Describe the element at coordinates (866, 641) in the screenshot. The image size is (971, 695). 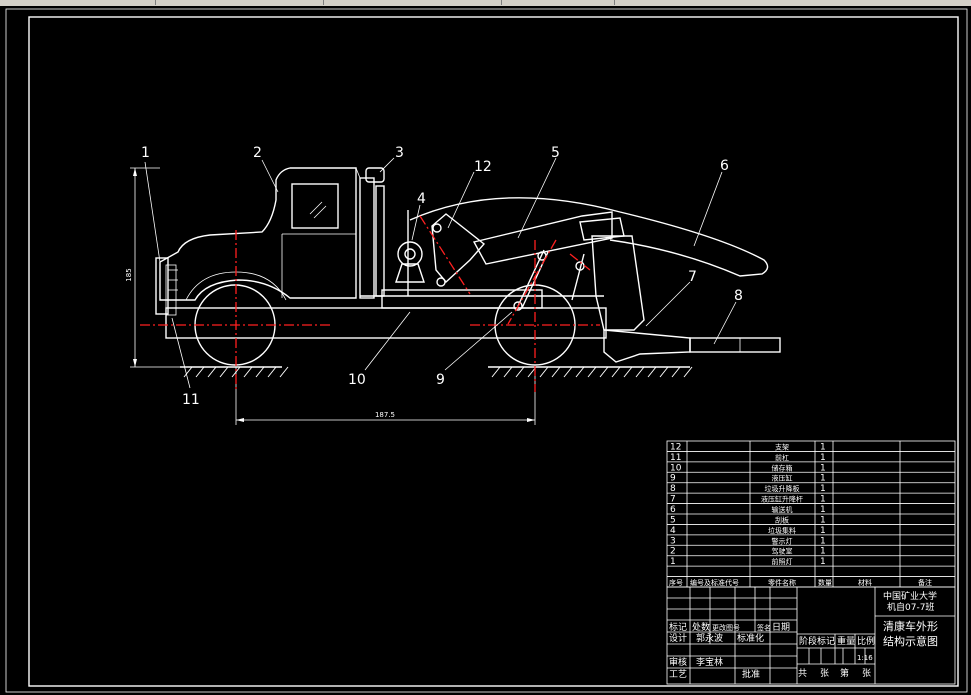
I see `tb-scale-label: 比例` at that location.